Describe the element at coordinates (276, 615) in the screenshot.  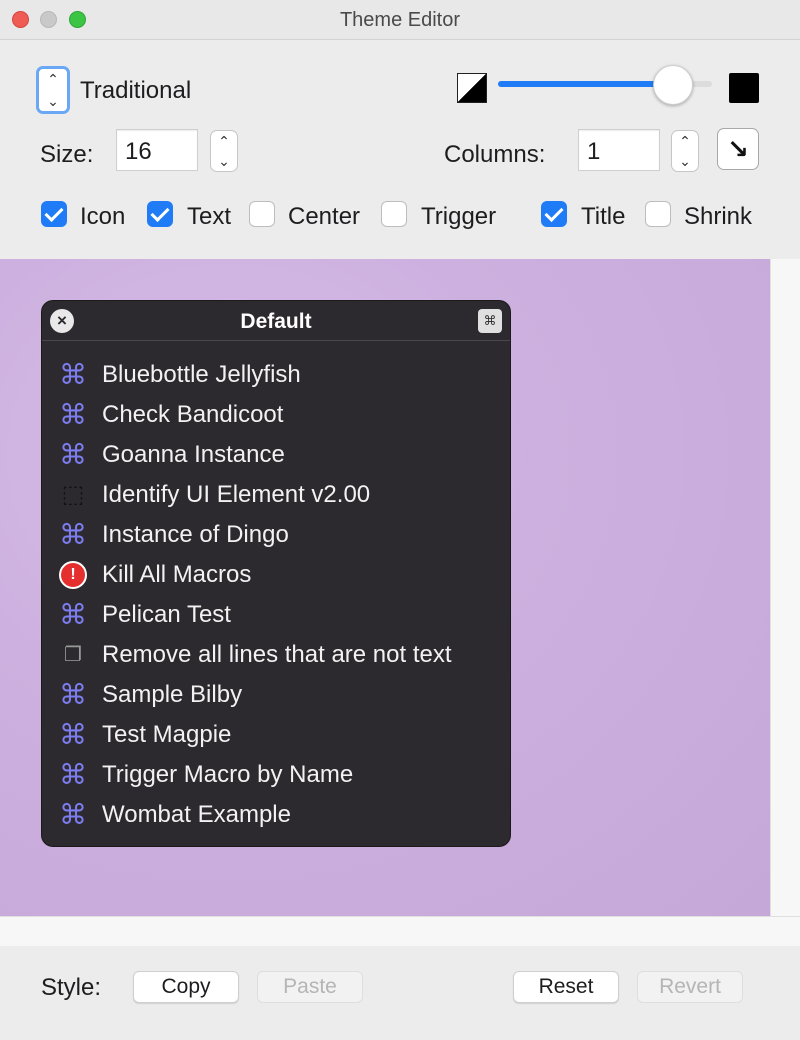
I see `palette-item: ⌘ Pelican Test` at that location.